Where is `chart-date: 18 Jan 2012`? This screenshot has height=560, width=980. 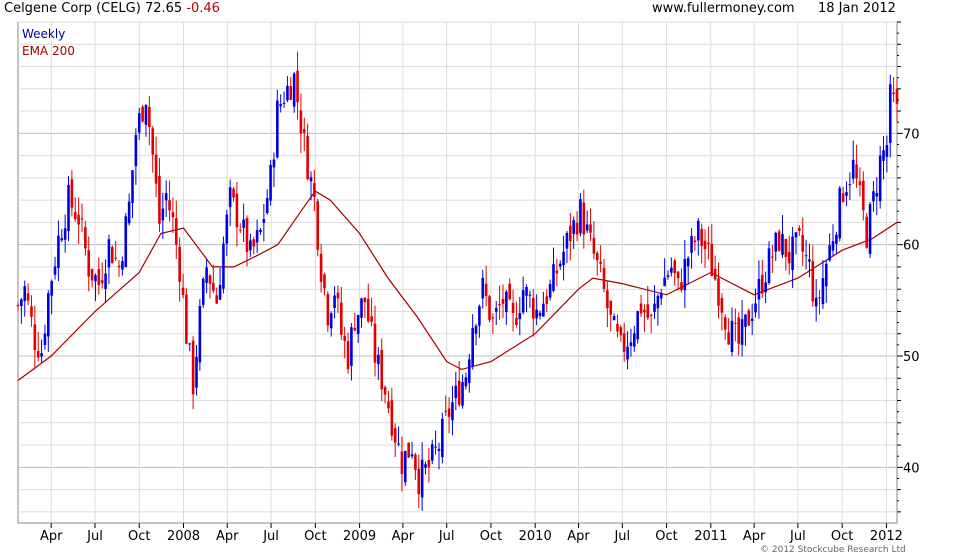
chart-date: 18 Jan 2012 is located at coordinates (857, 8).